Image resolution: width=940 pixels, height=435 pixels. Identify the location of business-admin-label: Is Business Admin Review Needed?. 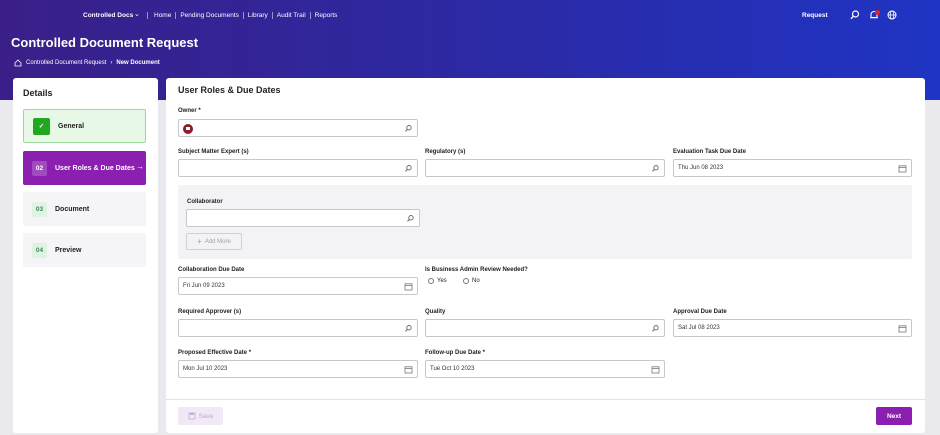
(476, 270).